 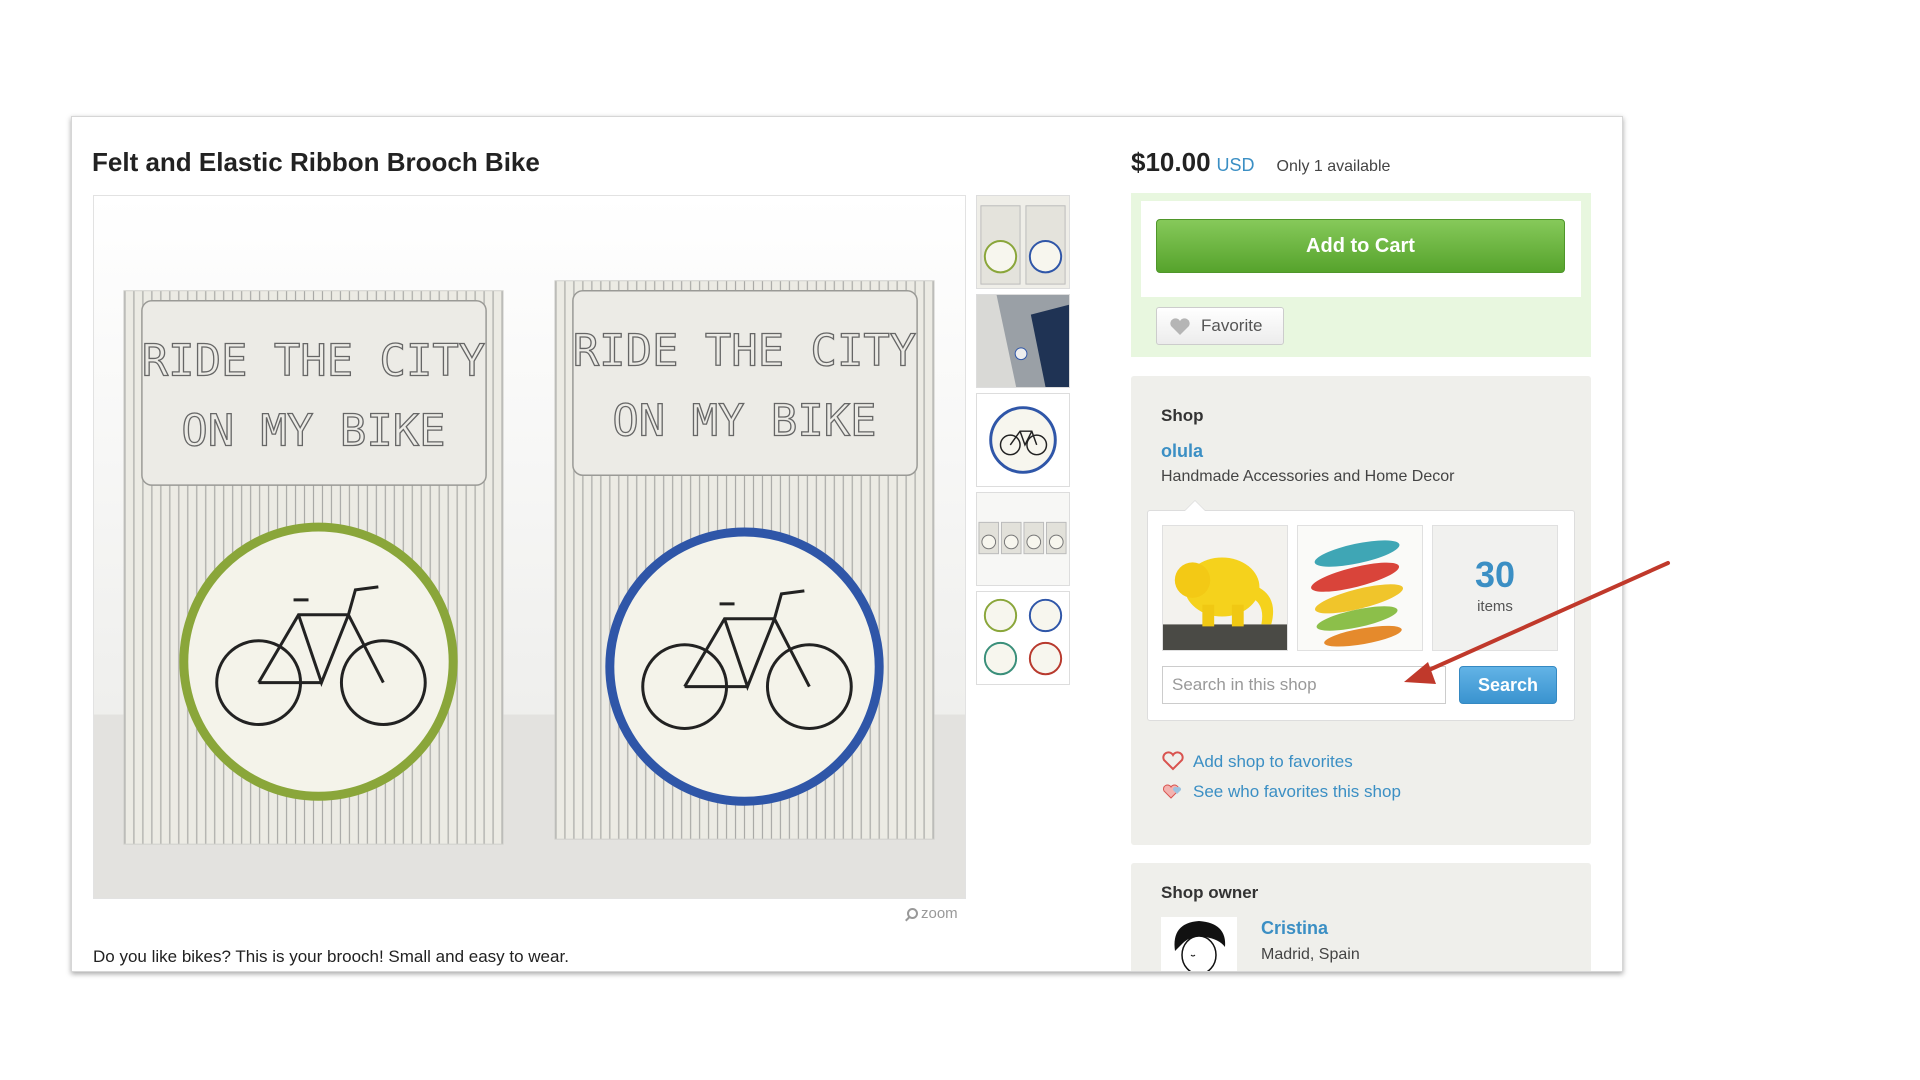 I want to click on buy-box: Add to Cart Favorite, so click(x=1361, y=275).